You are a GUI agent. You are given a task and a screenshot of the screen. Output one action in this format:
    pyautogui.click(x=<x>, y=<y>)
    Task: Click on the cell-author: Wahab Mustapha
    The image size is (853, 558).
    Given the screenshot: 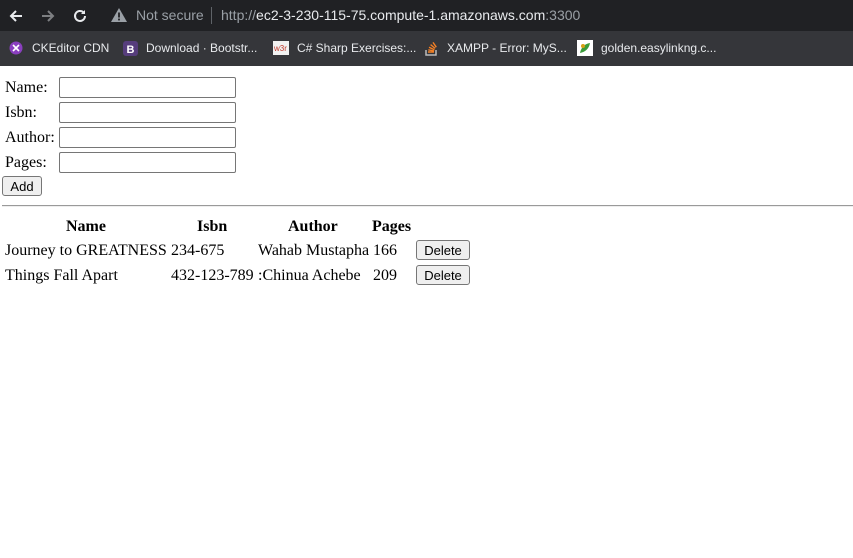 What is the action you would take?
    pyautogui.click(x=314, y=250)
    